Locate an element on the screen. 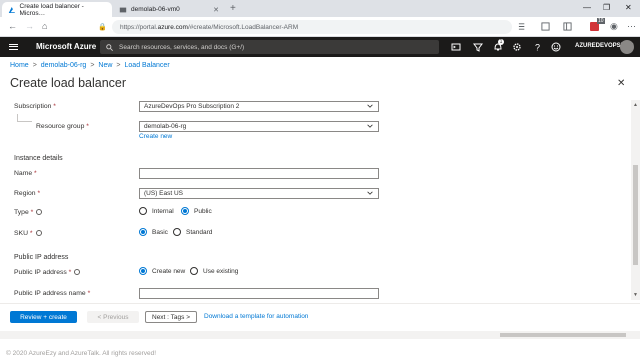 The image size is (640, 360). breadcrumb-new: New is located at coordinates (105, 65).